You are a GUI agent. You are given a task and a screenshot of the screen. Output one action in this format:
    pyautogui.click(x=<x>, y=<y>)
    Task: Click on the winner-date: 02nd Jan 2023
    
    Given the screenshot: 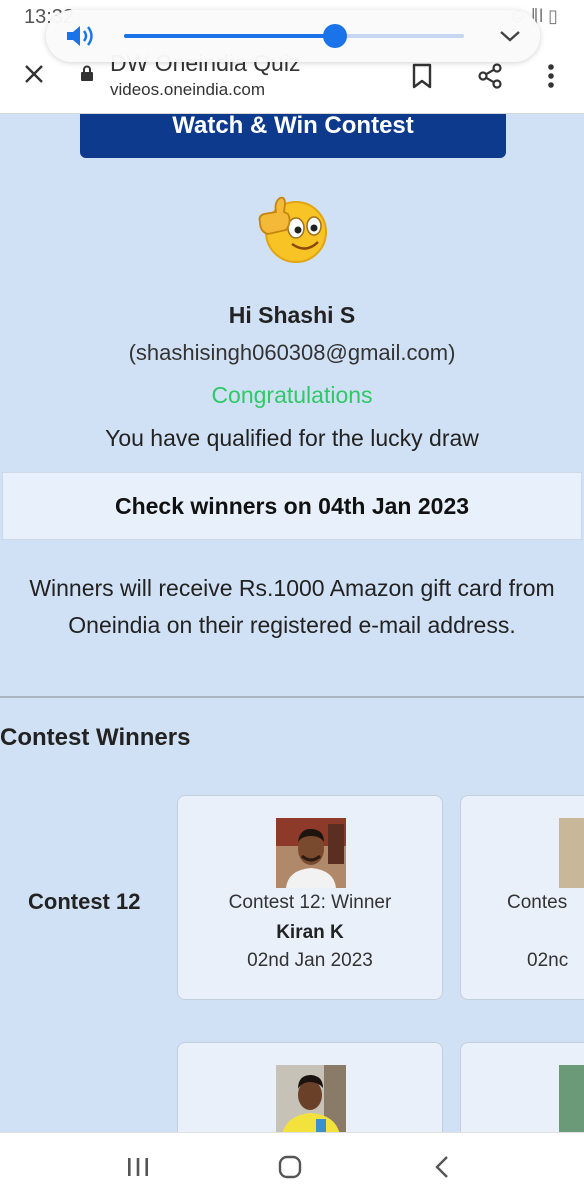 What is the action you would take?
    pyautogui.click(x=310, y=960)
    